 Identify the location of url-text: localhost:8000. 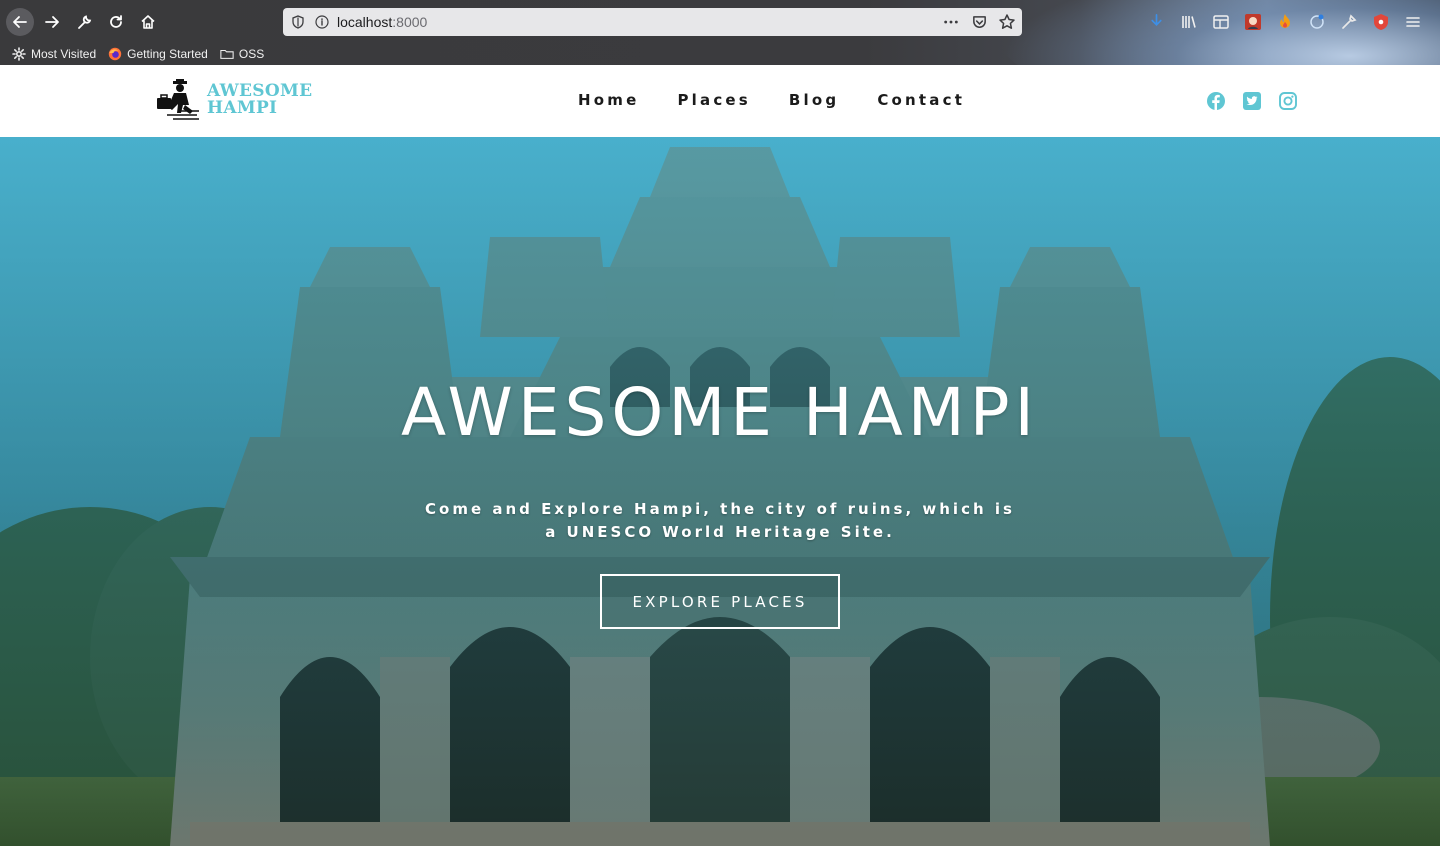
(382, 22).